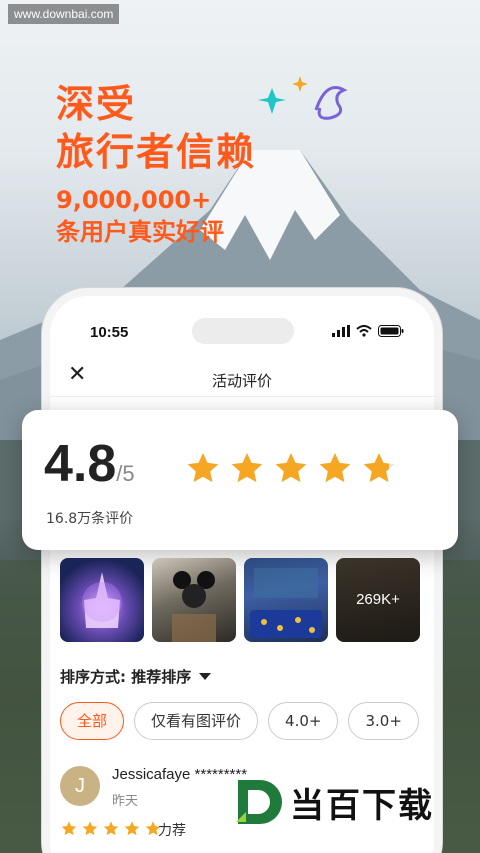 Image resolution: width=480 pixels, height=853 pixels. Describe the element at coordinates (303, 98) in the screenshot. I see `sparkles-decoration` at that location.